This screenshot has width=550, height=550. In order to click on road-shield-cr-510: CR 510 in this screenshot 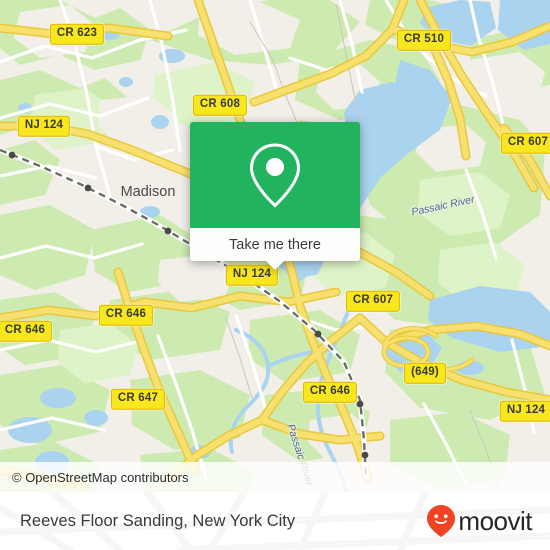, I will do `click(424, 40)`.